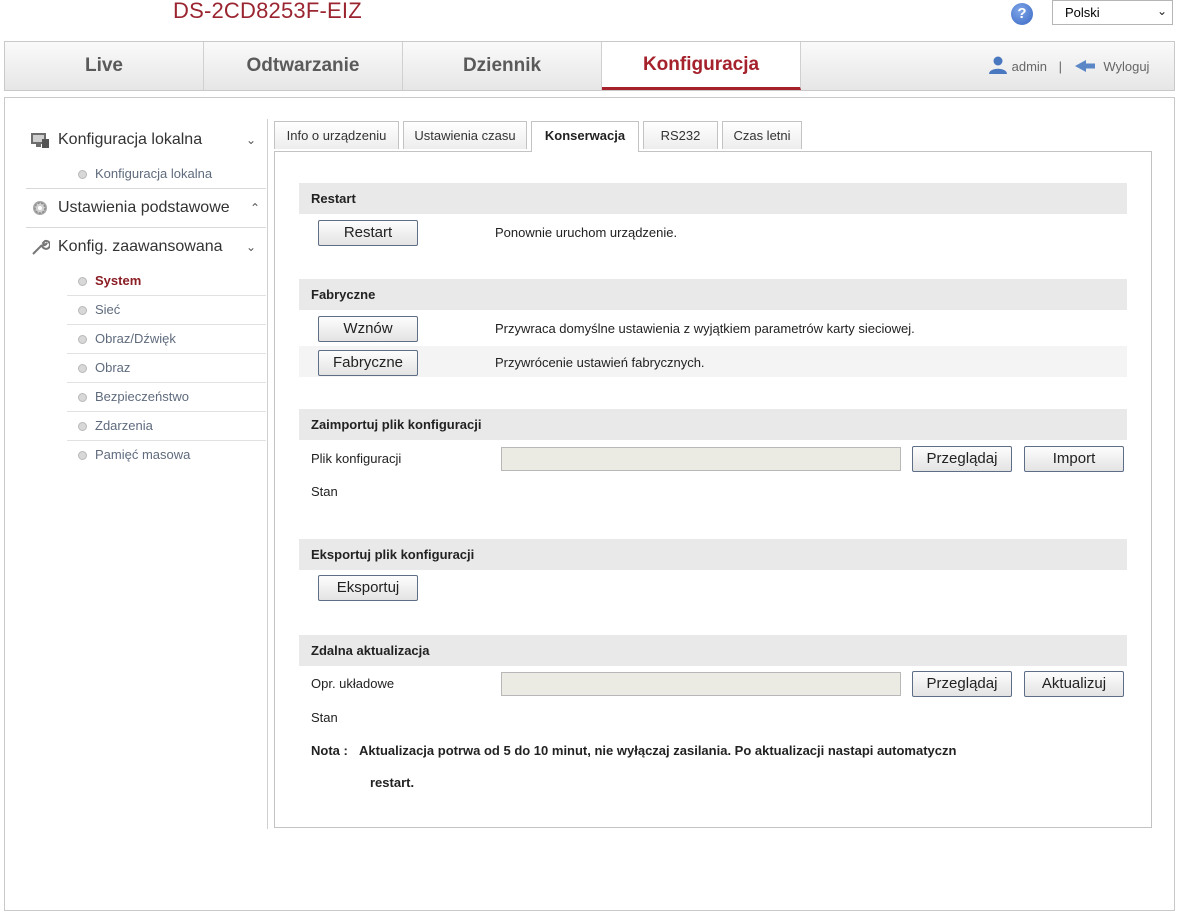  Describe the element at coordinates (701, 66) in the screenshot. I see `nav-tab-configuration: Konfiguracja` at that location.